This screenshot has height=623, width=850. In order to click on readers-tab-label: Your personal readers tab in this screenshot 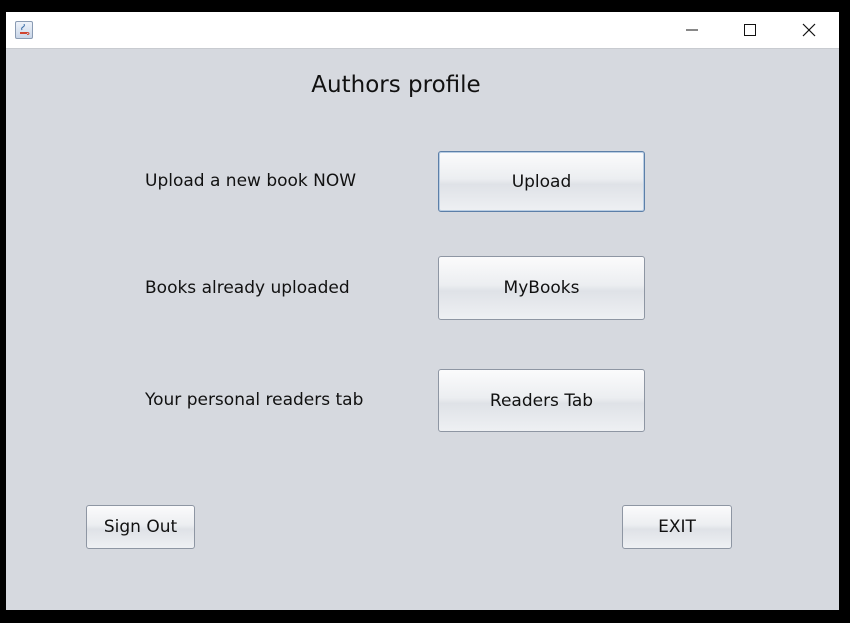, I will do `click(254, 400)`.